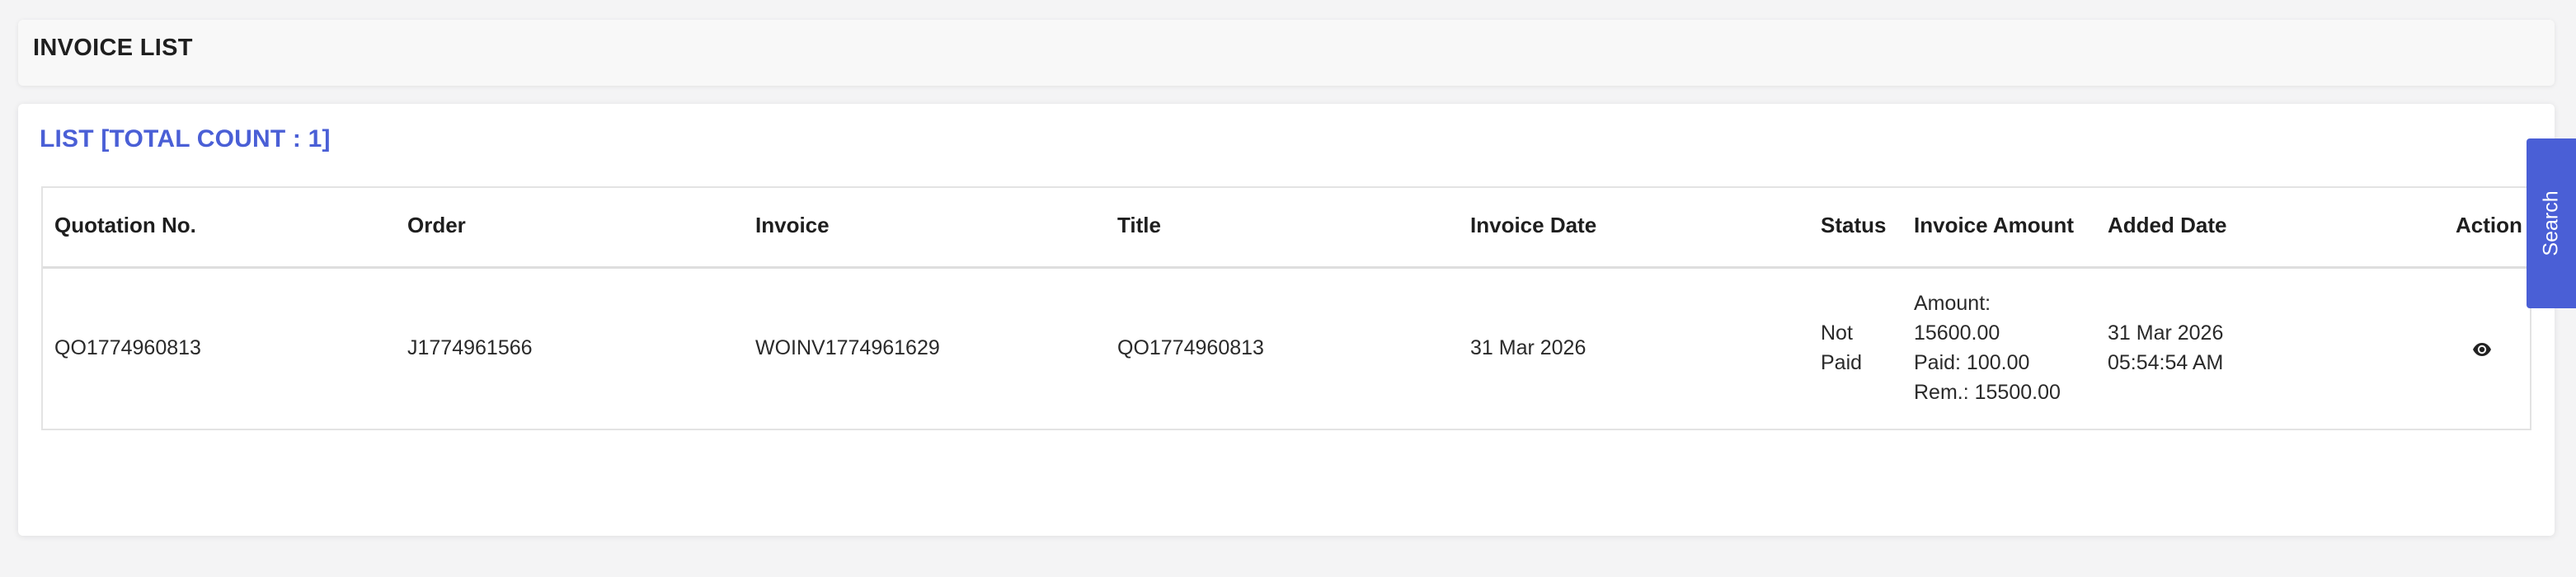  What do you see at coordinates (1286, 53) in the screenshot?
I see `page-header-card: INVOICE LIST` at bounding box center [1286, 53].